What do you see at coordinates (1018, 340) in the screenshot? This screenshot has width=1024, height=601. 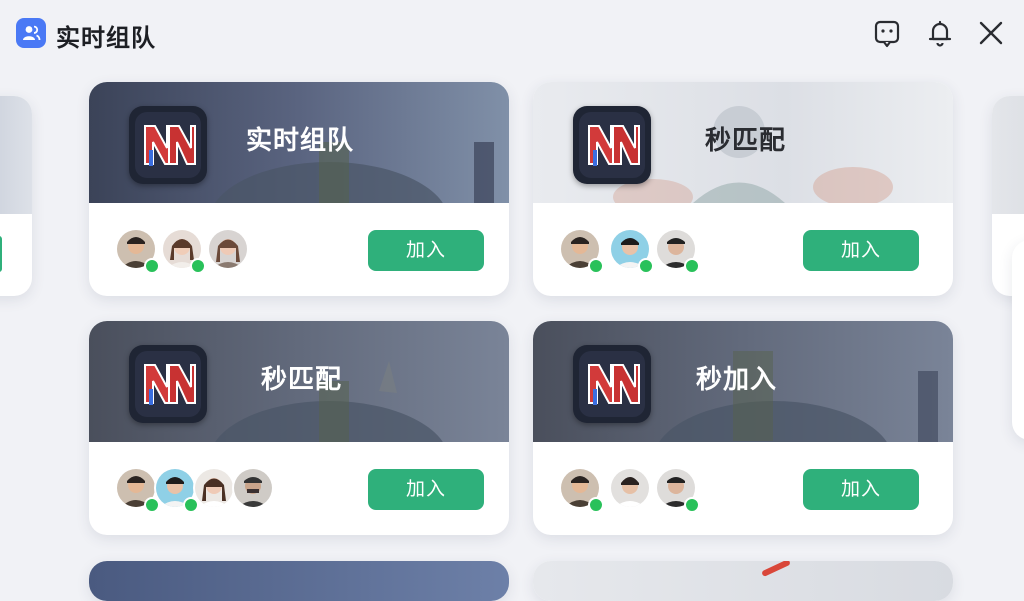 I see `carousel-card-next-lower` at bounding box center [1018, 340].